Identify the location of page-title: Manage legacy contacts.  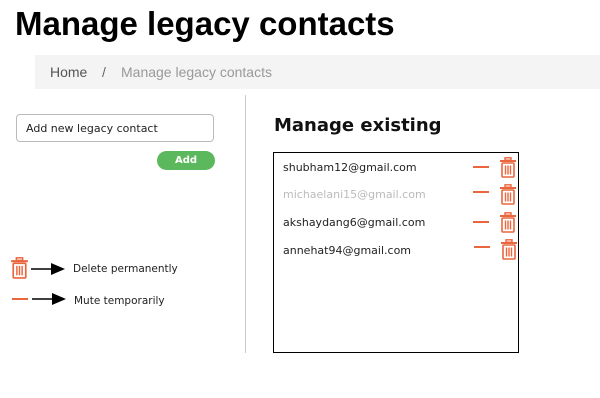
(205, 23).